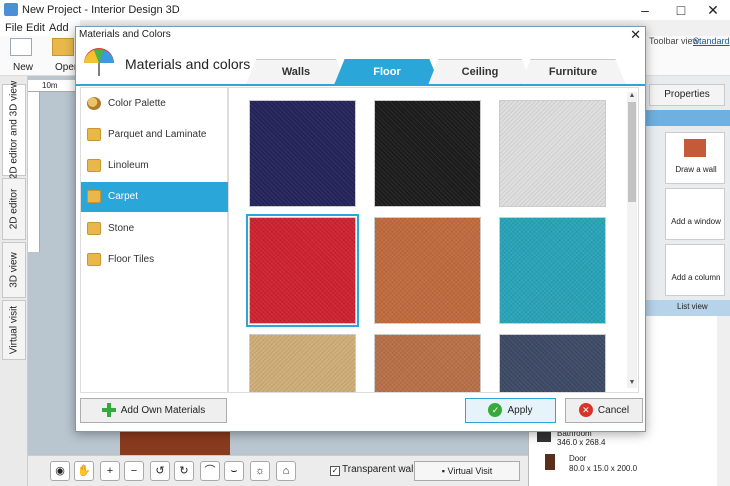  Describe the element at coordinates (681, 10) in the screenshot. I see `maximize-icon: □` at that location.